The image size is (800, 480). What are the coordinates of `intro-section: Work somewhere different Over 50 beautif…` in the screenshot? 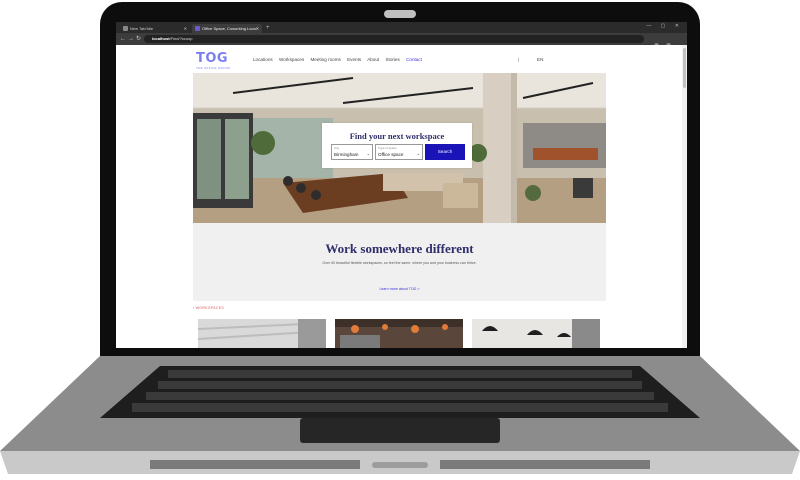 It's located at (399, 262).